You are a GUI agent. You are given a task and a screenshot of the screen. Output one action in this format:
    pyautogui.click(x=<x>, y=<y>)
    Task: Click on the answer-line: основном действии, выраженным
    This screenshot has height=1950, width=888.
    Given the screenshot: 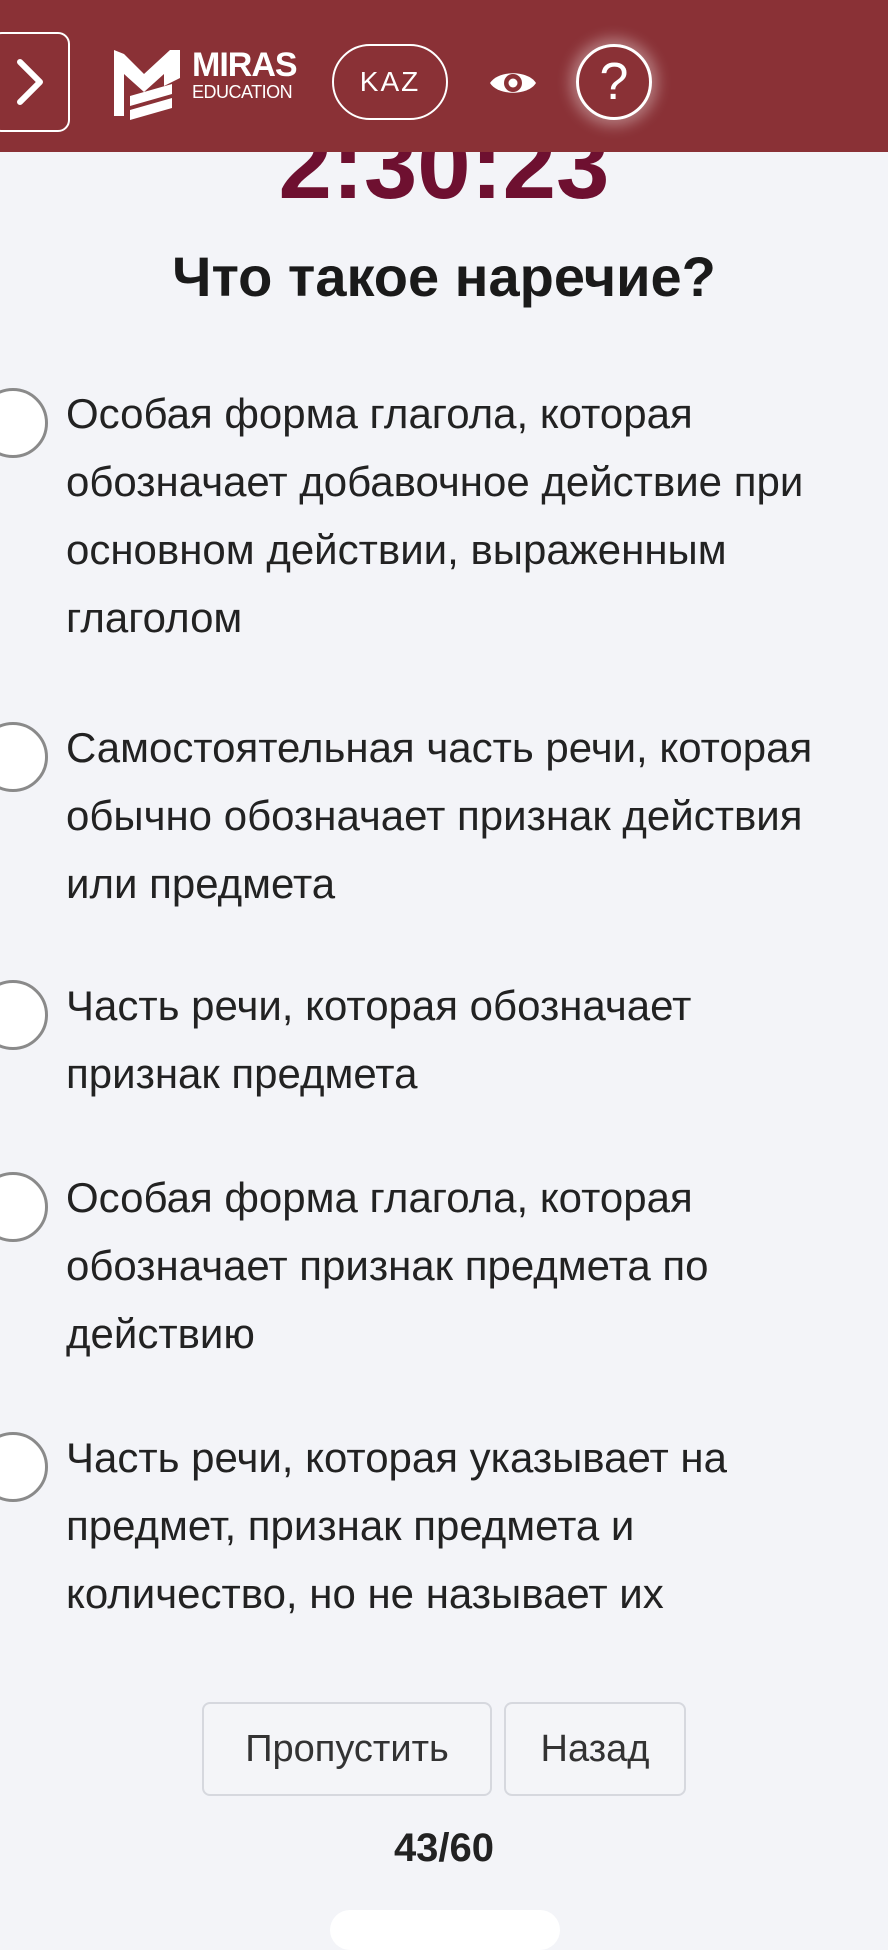 What is the action you would take?
    pyautogui.click(x=396, y=549)
    